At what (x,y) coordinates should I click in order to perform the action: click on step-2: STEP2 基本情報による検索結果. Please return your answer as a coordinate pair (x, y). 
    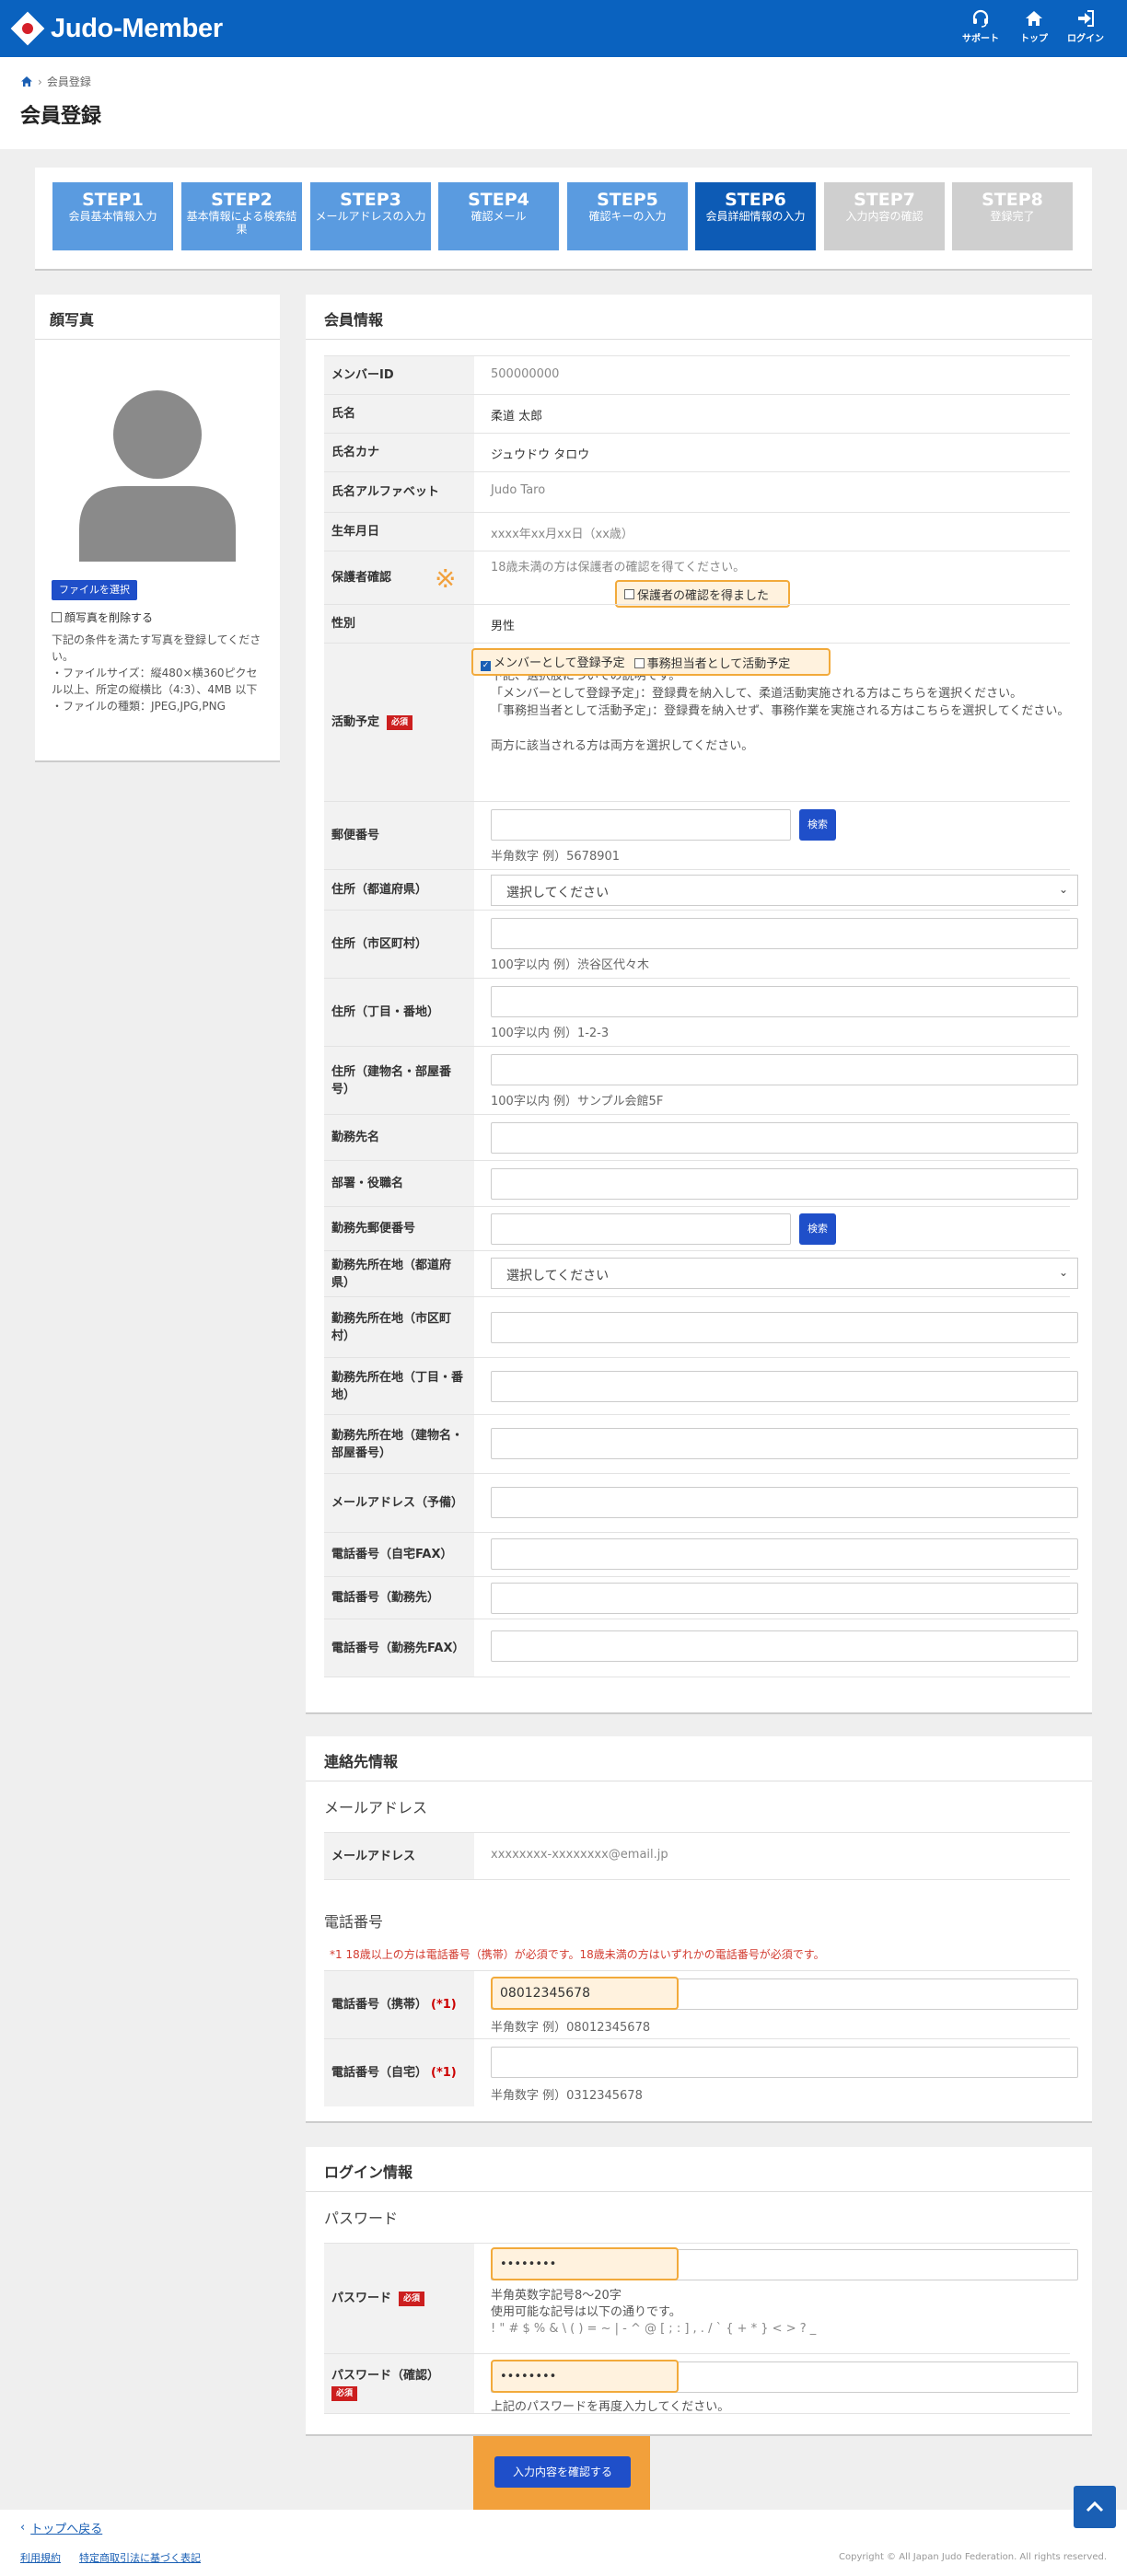
    Looking at the image, I should click on (241, 216).